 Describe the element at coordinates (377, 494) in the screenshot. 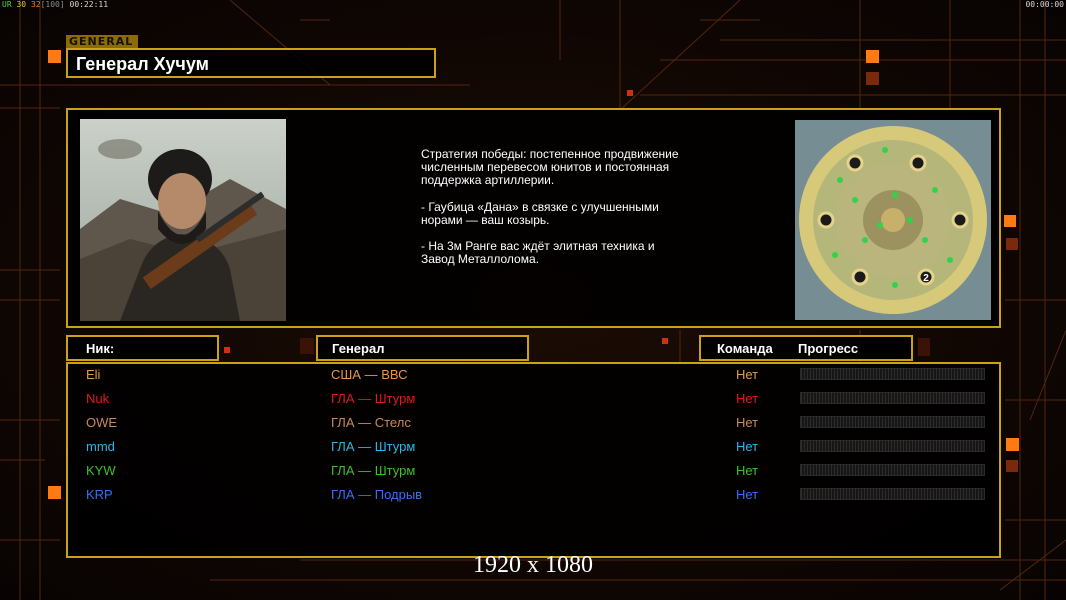

I see `player-general: ГЛА — Подрыв` at that location.